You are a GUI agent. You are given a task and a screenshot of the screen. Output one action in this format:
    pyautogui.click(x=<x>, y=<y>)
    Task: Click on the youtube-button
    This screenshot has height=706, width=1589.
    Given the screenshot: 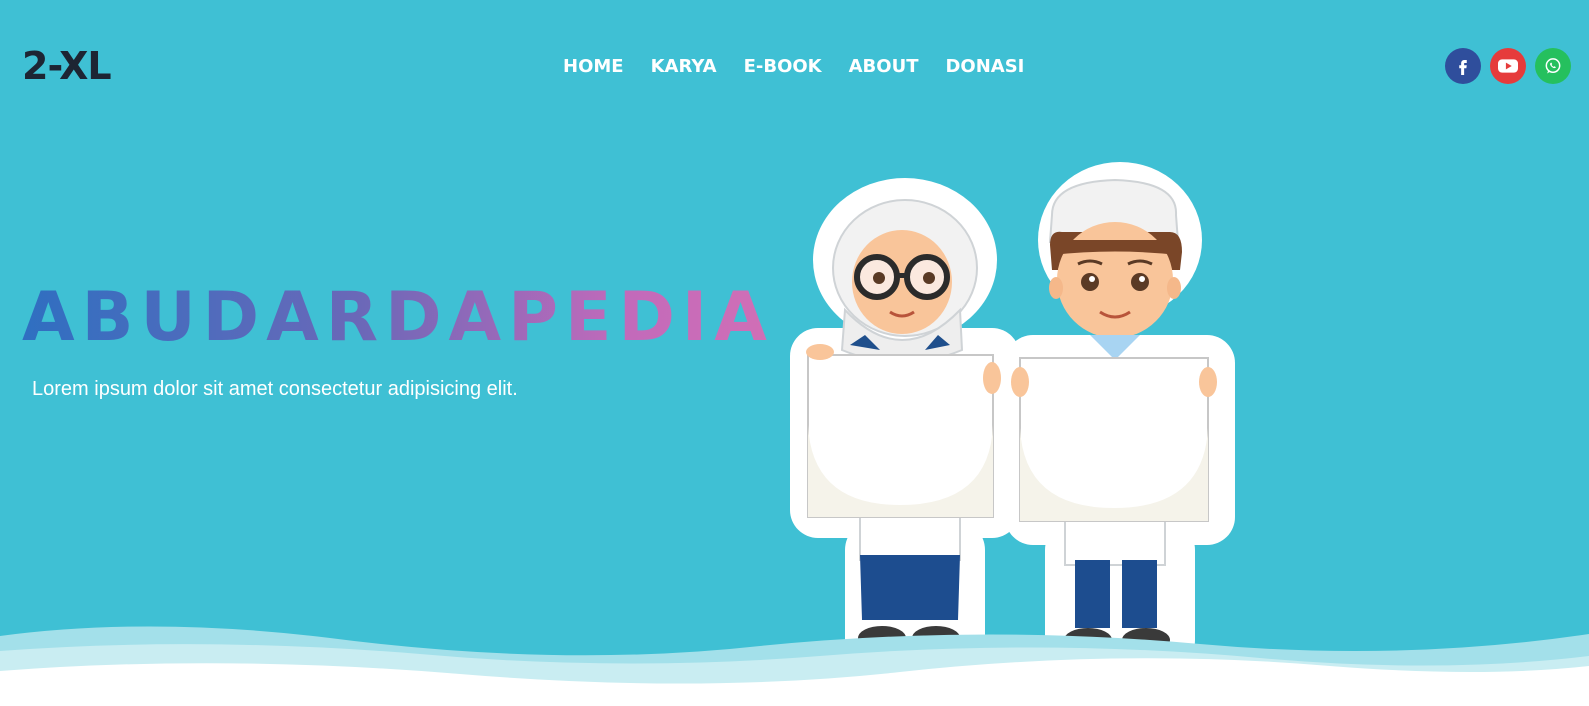 What is the action you would take?
    pyautogui.click(x=1508, y=66)
    